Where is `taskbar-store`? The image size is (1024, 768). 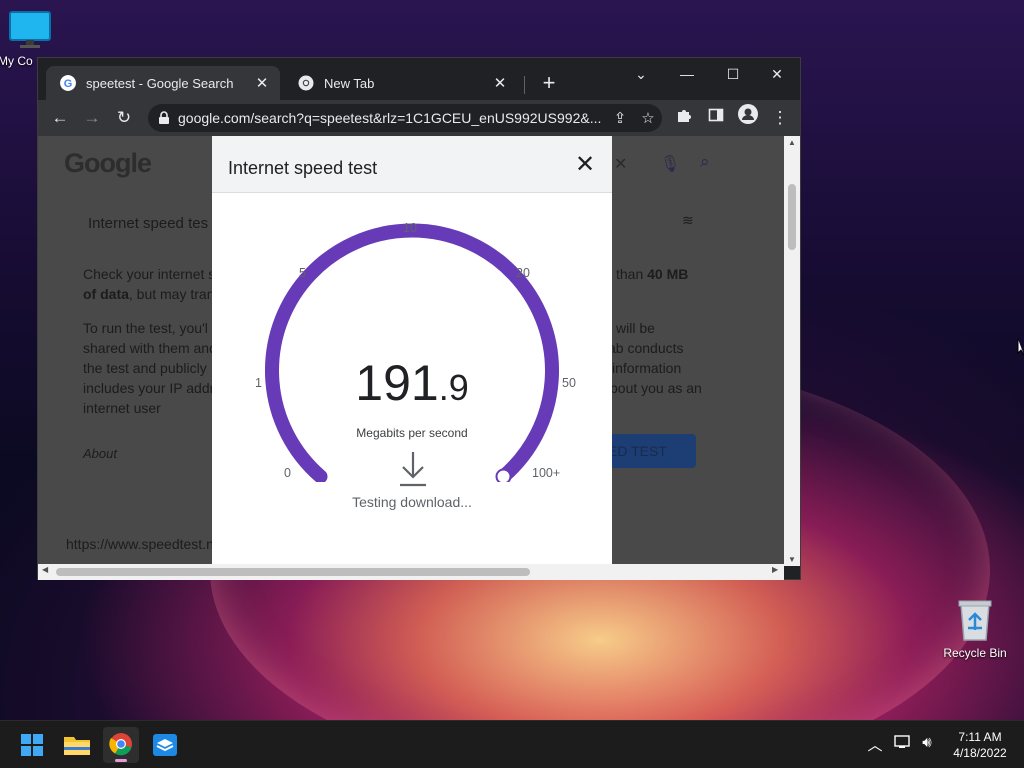 taskbar-store is located at coordinates (165, 745).